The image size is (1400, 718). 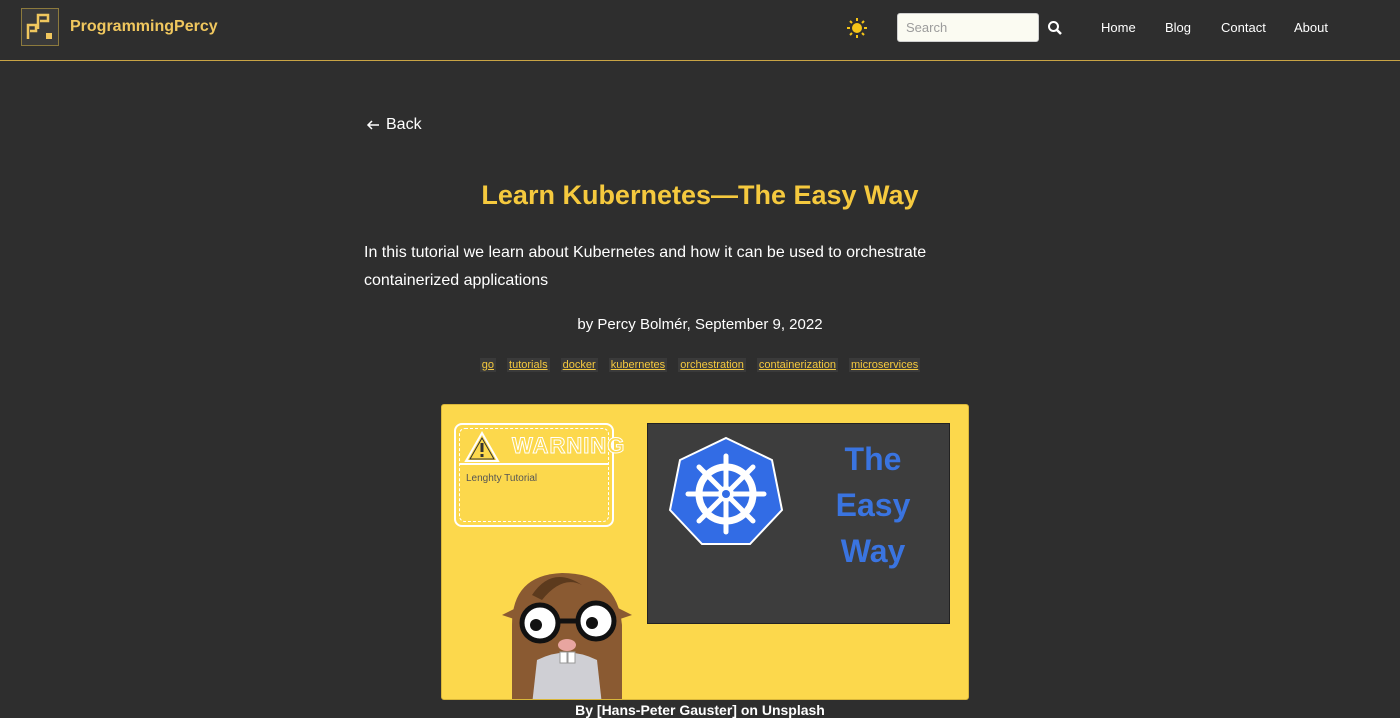 I want to click on site-logo, so click(x=40, y=27).